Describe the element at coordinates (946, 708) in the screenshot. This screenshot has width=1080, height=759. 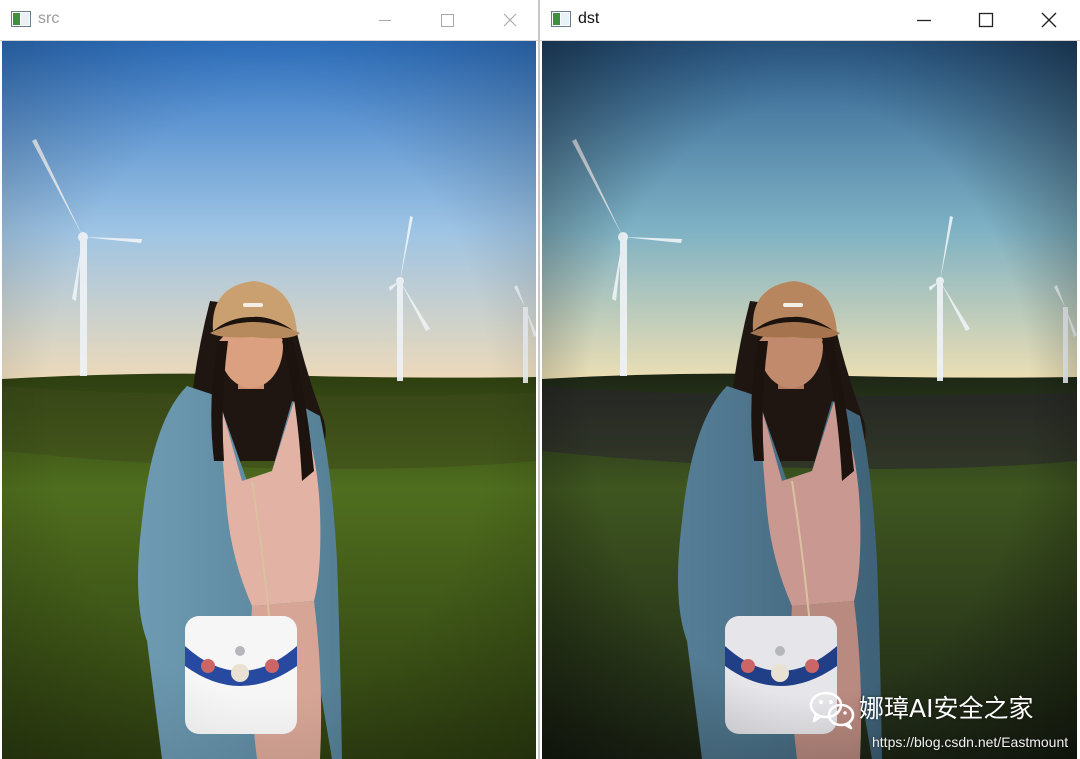
I see `watermark-title: 娜璋AI安全之家` at that location.